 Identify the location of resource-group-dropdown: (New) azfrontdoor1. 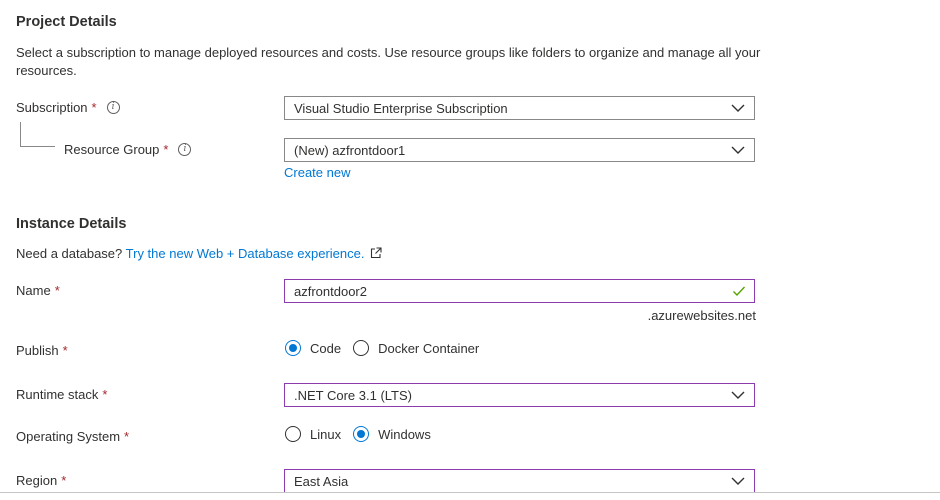
(519, 150).